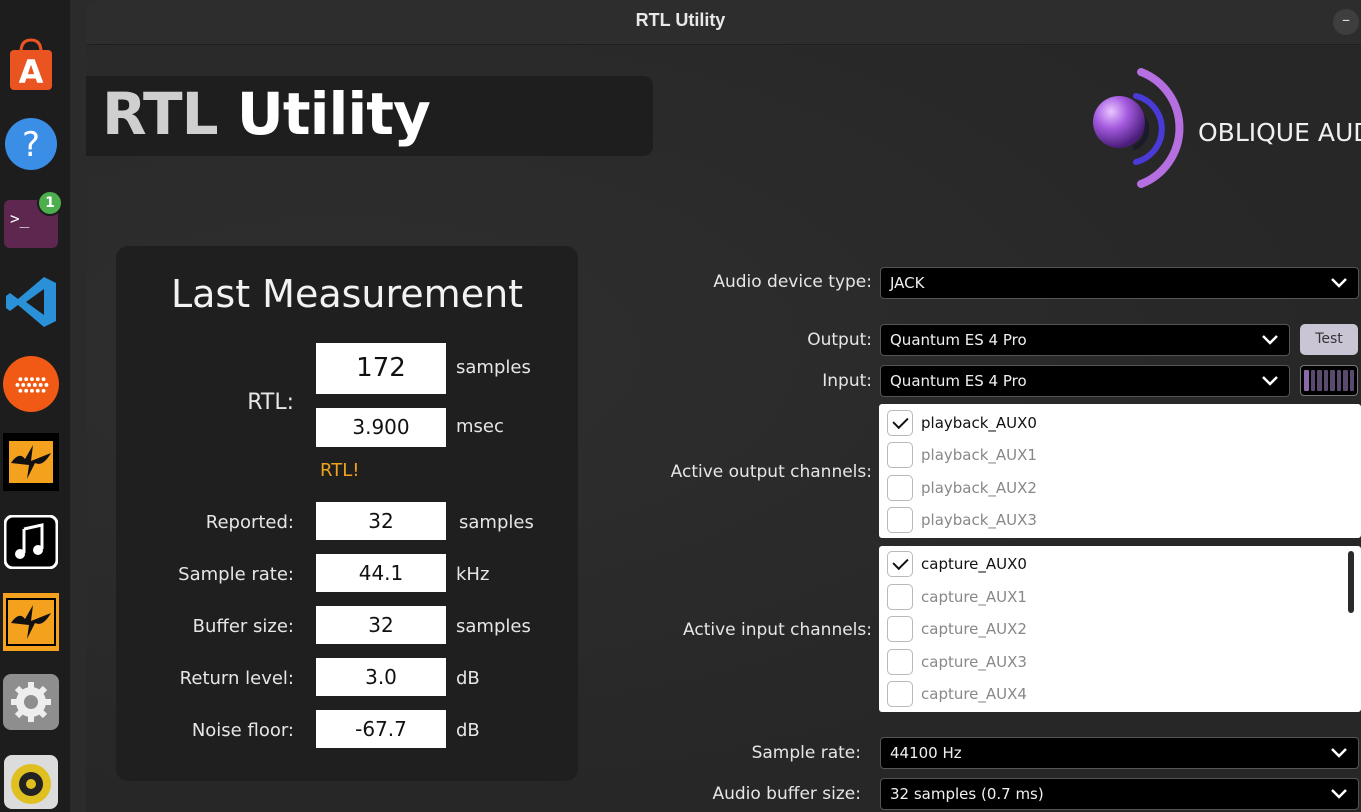  I want to click on dock-vscode, so click(31, 302).